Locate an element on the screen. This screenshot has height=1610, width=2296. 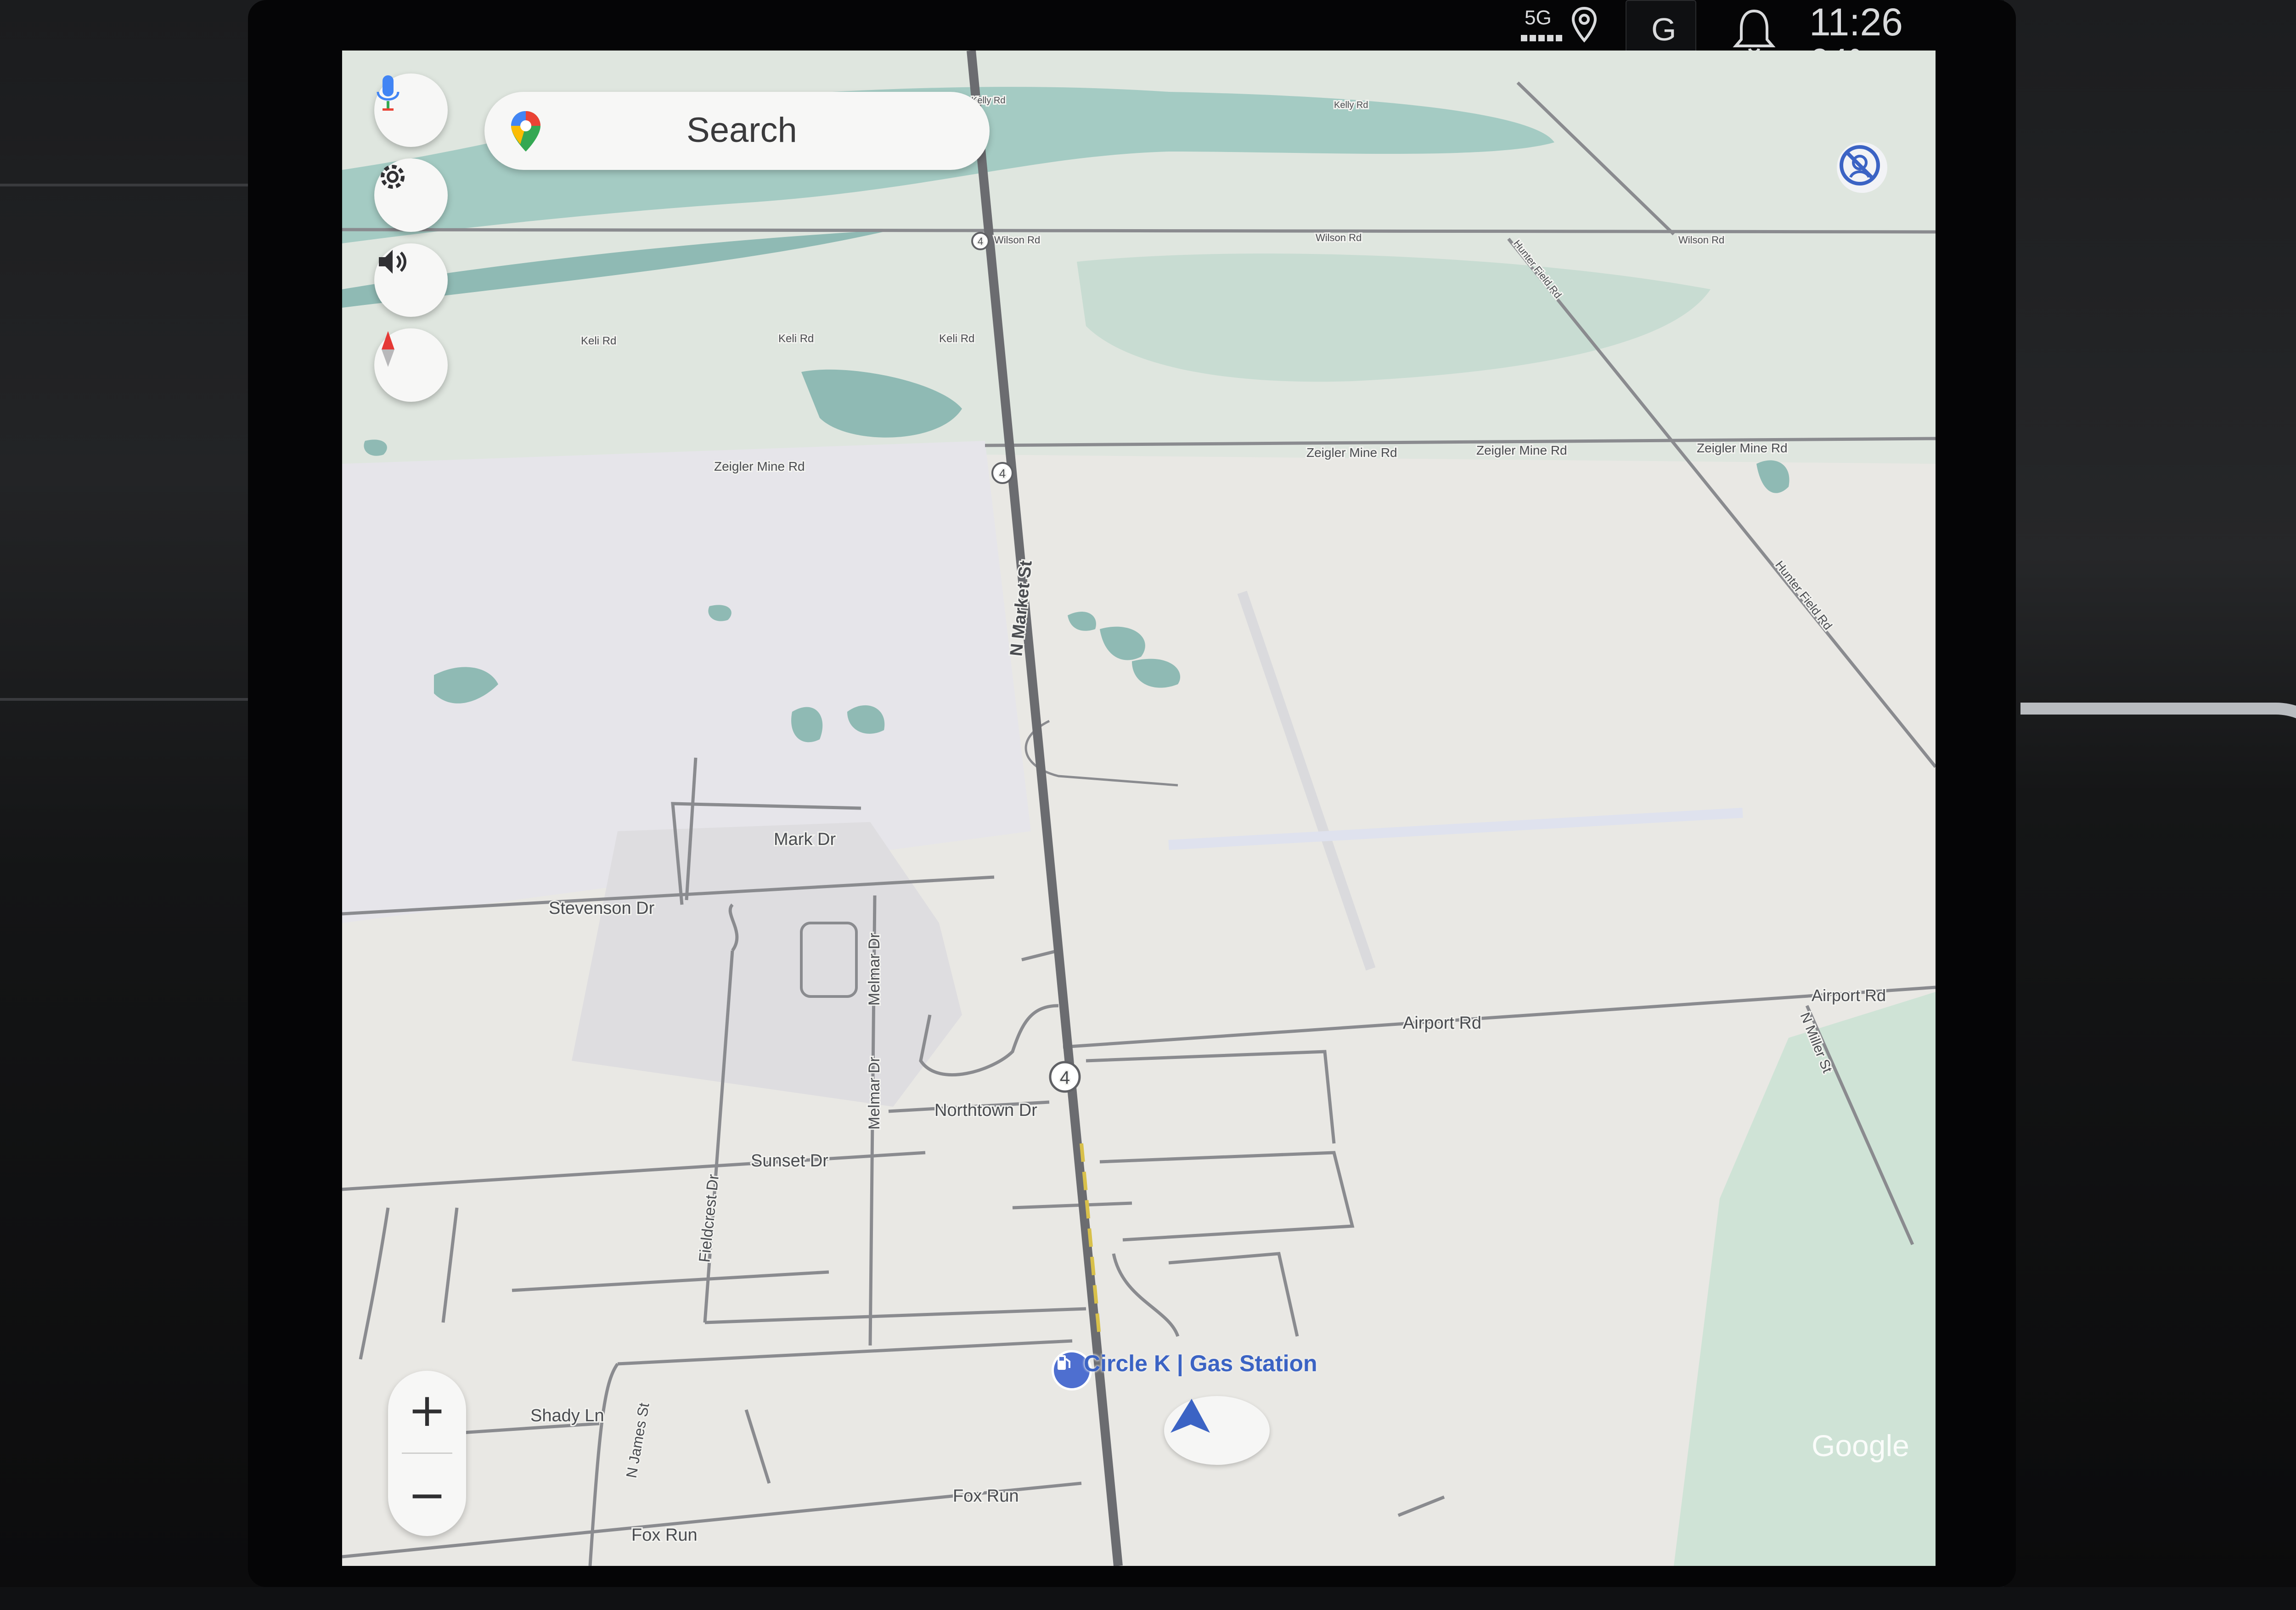
gas-pump-icon is located at coordinates (1064, 1362).